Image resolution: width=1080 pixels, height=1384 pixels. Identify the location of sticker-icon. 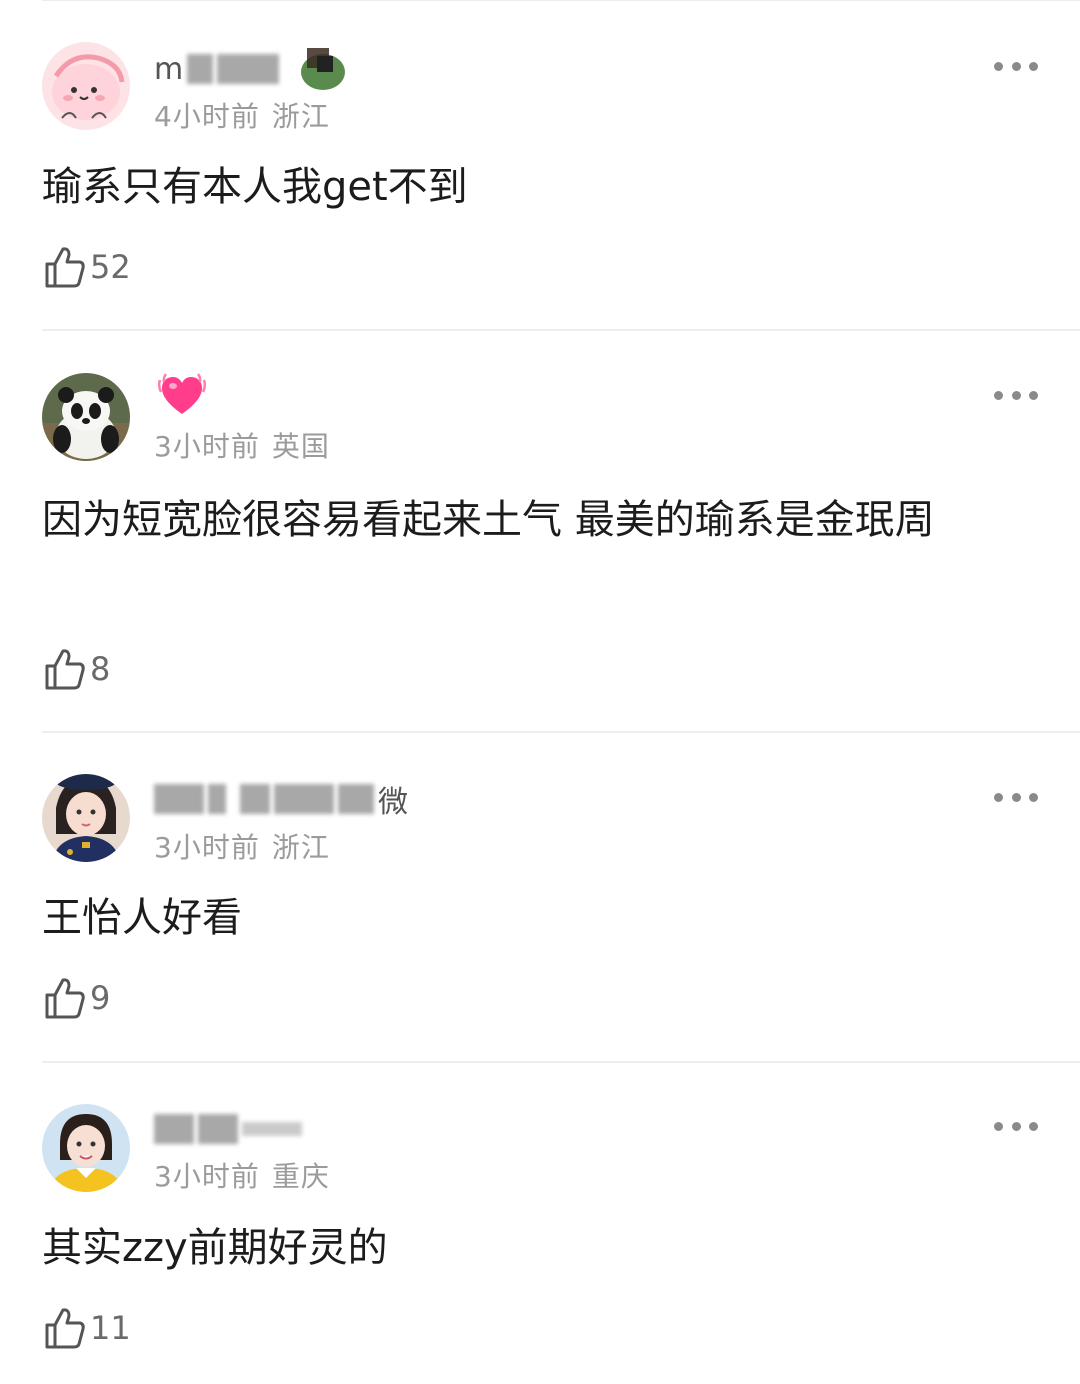
(323, 69).